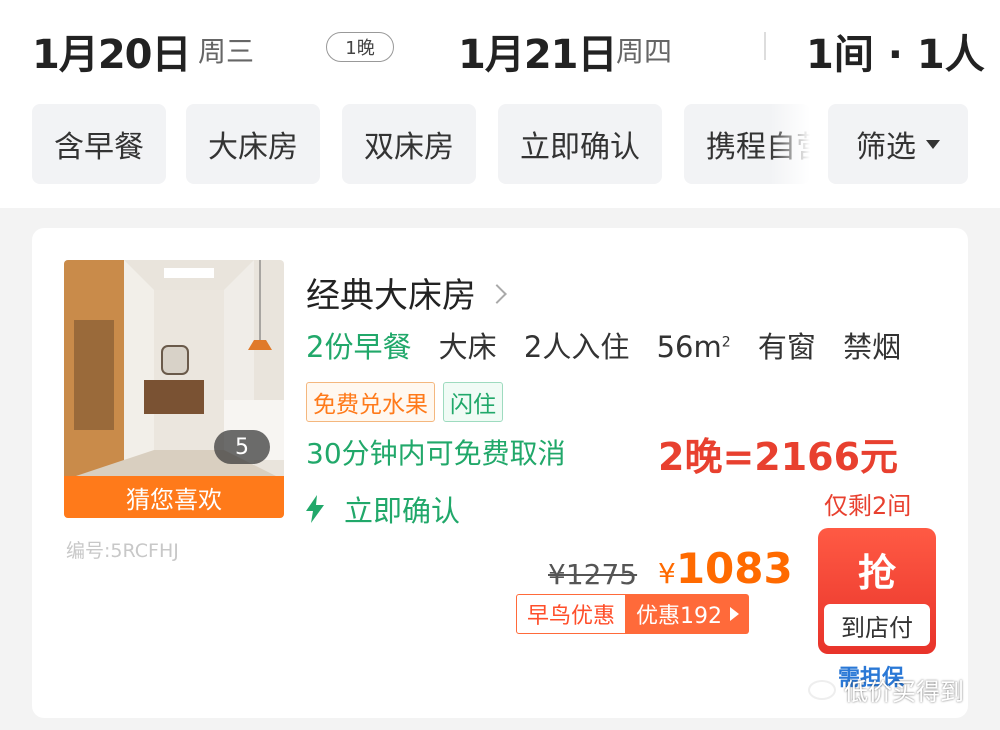 Image resolution: width=1000 pixels, height=730 pixels. I want to click on promo-badge: 早鸟优惠 优惠192, so click(633, 614).